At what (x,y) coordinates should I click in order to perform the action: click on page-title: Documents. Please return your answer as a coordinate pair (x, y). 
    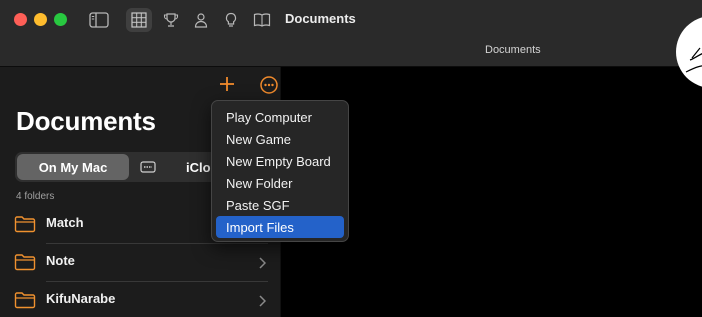
    Looking at the image, I should click on (86, 121).